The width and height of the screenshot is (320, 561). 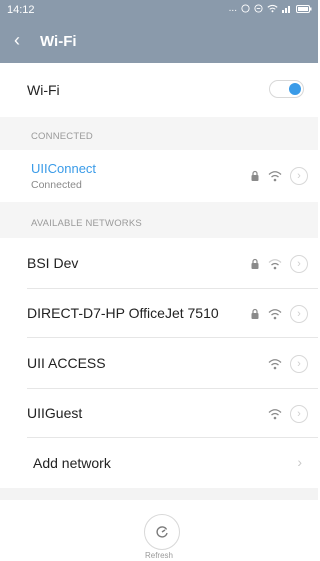 I want to click on refresh-button, so click(x=162, y=532).